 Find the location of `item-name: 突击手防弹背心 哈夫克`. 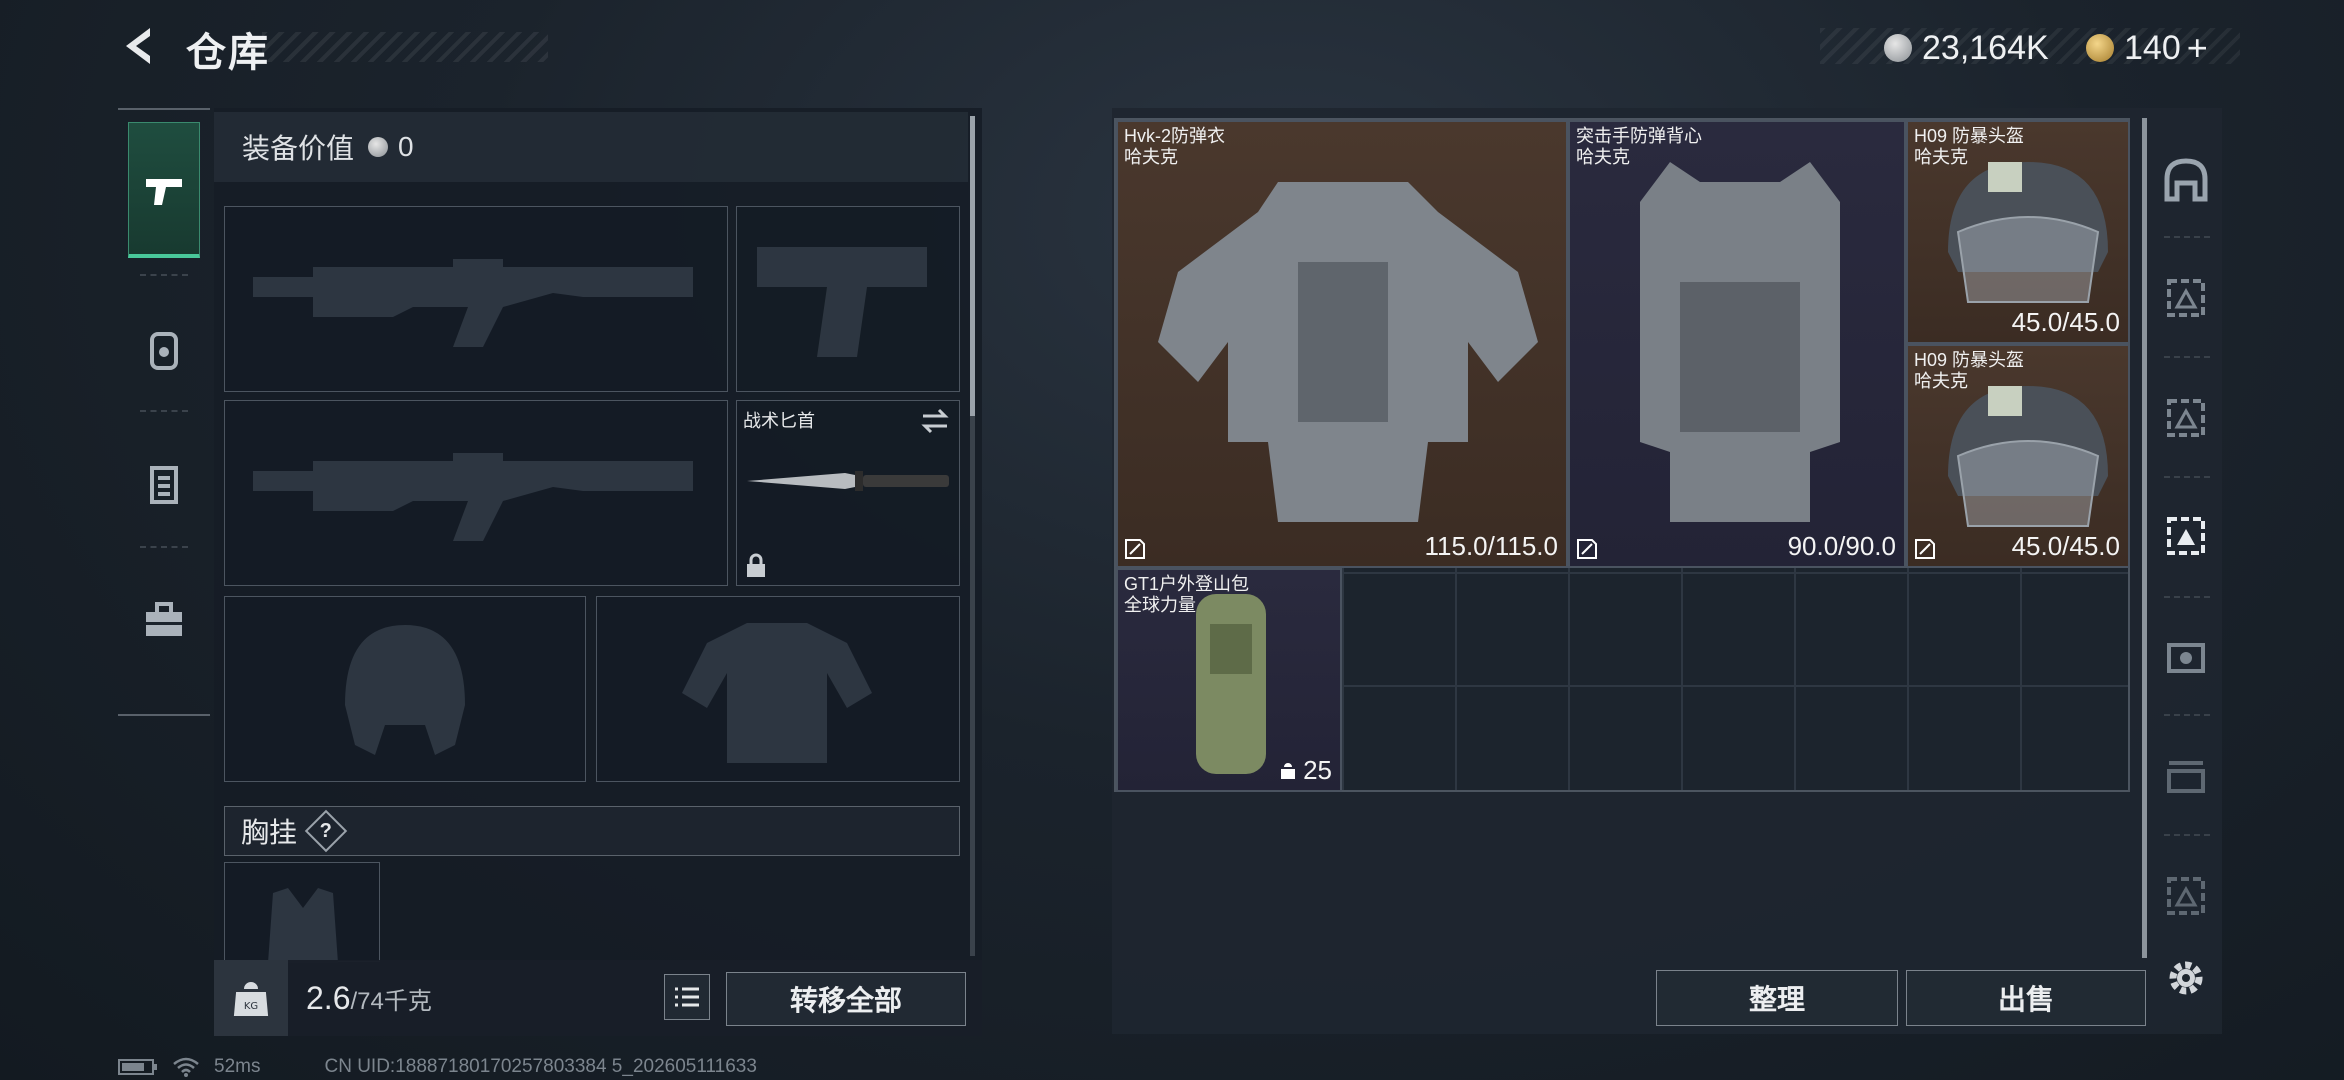

item-name: 突击手防弹背心 哈夫克 is located at coordinates (1639, 146).